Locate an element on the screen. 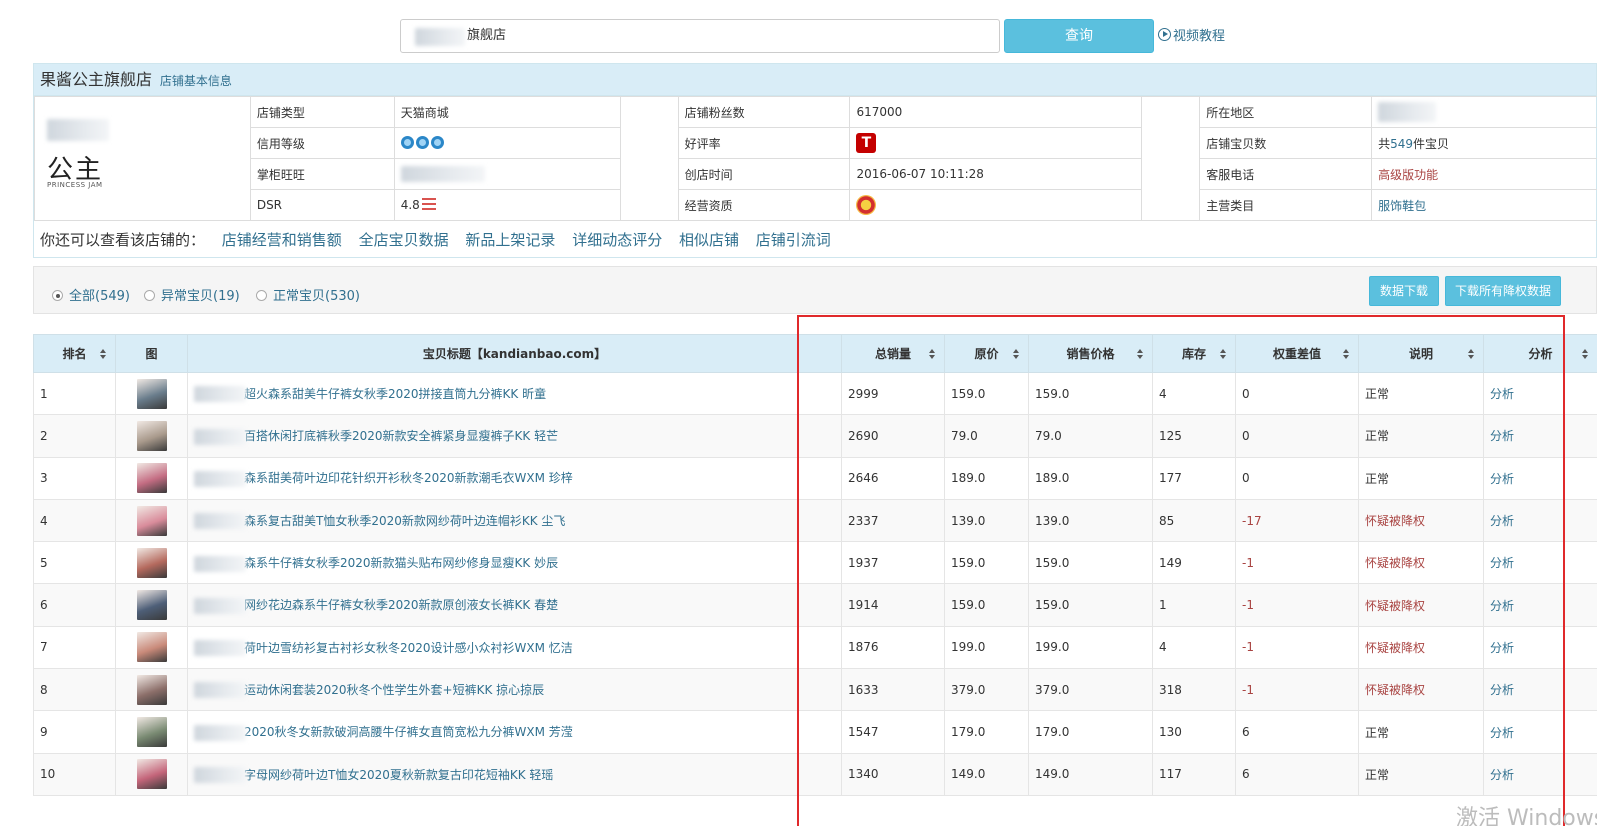 Image resolution: width=1597 pixels, height=826 pixels. shop-name: 果酱公主旗舰店 is located at coordinates (96, 79).